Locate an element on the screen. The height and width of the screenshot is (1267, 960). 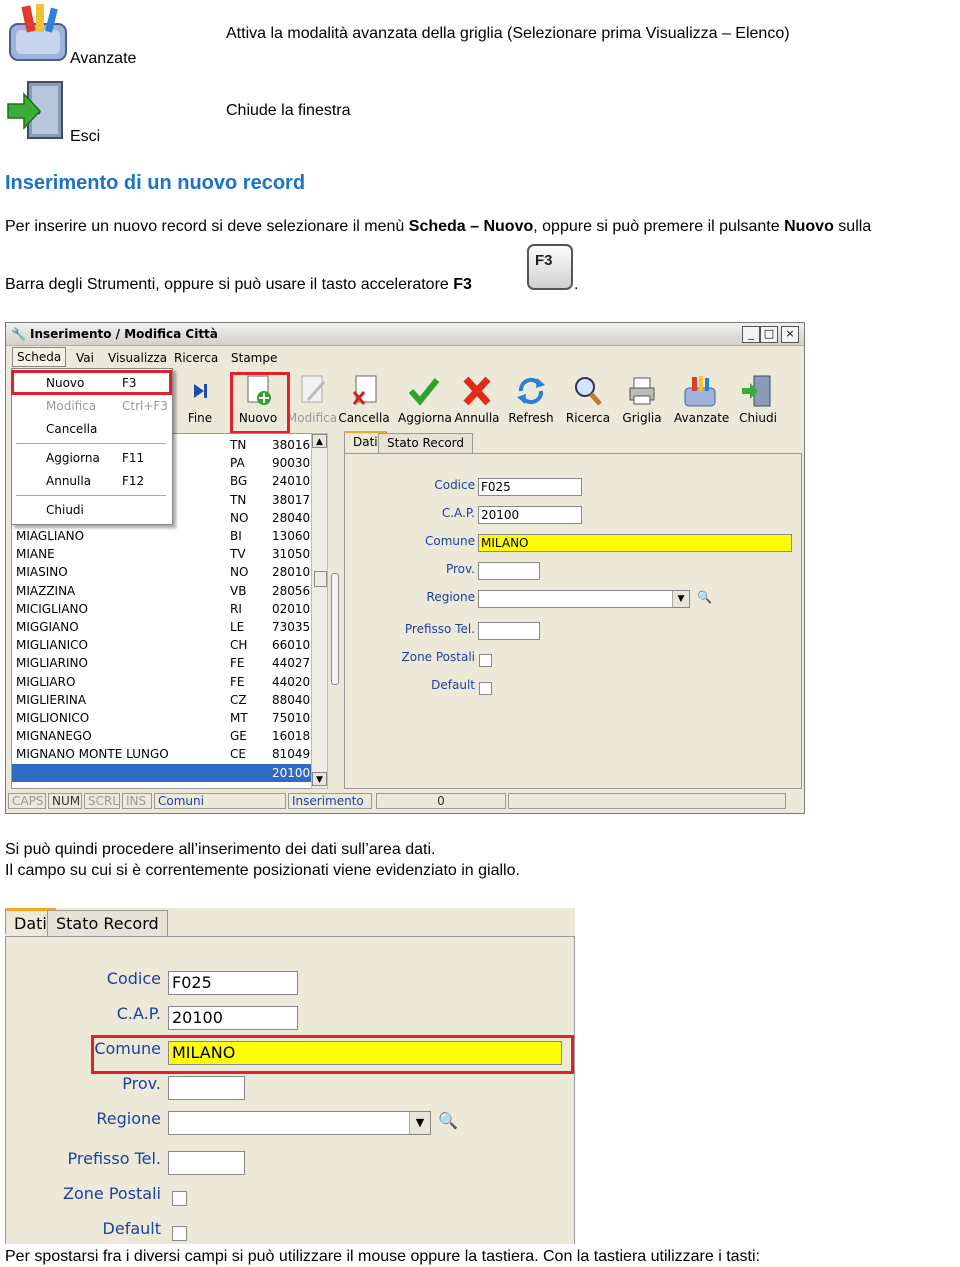
menu-visualizza: Visualizza is located at coordinates (137, 358).